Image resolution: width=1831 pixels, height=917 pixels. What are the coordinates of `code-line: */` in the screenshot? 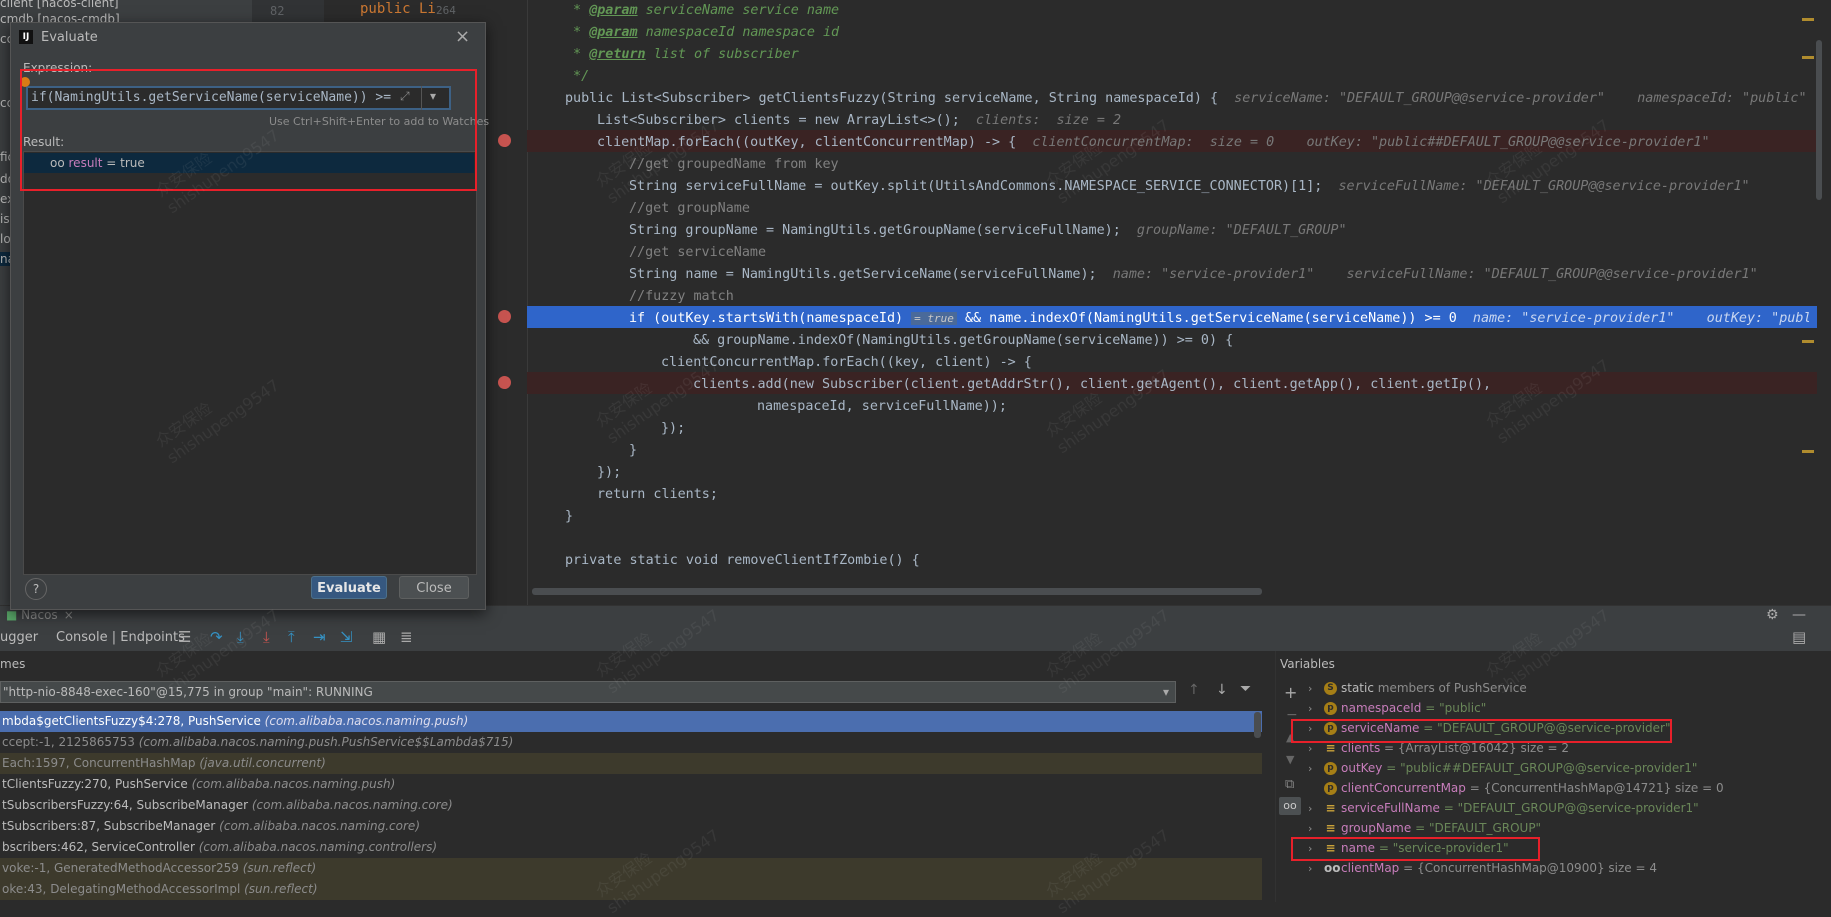 It's located at (577, 76).